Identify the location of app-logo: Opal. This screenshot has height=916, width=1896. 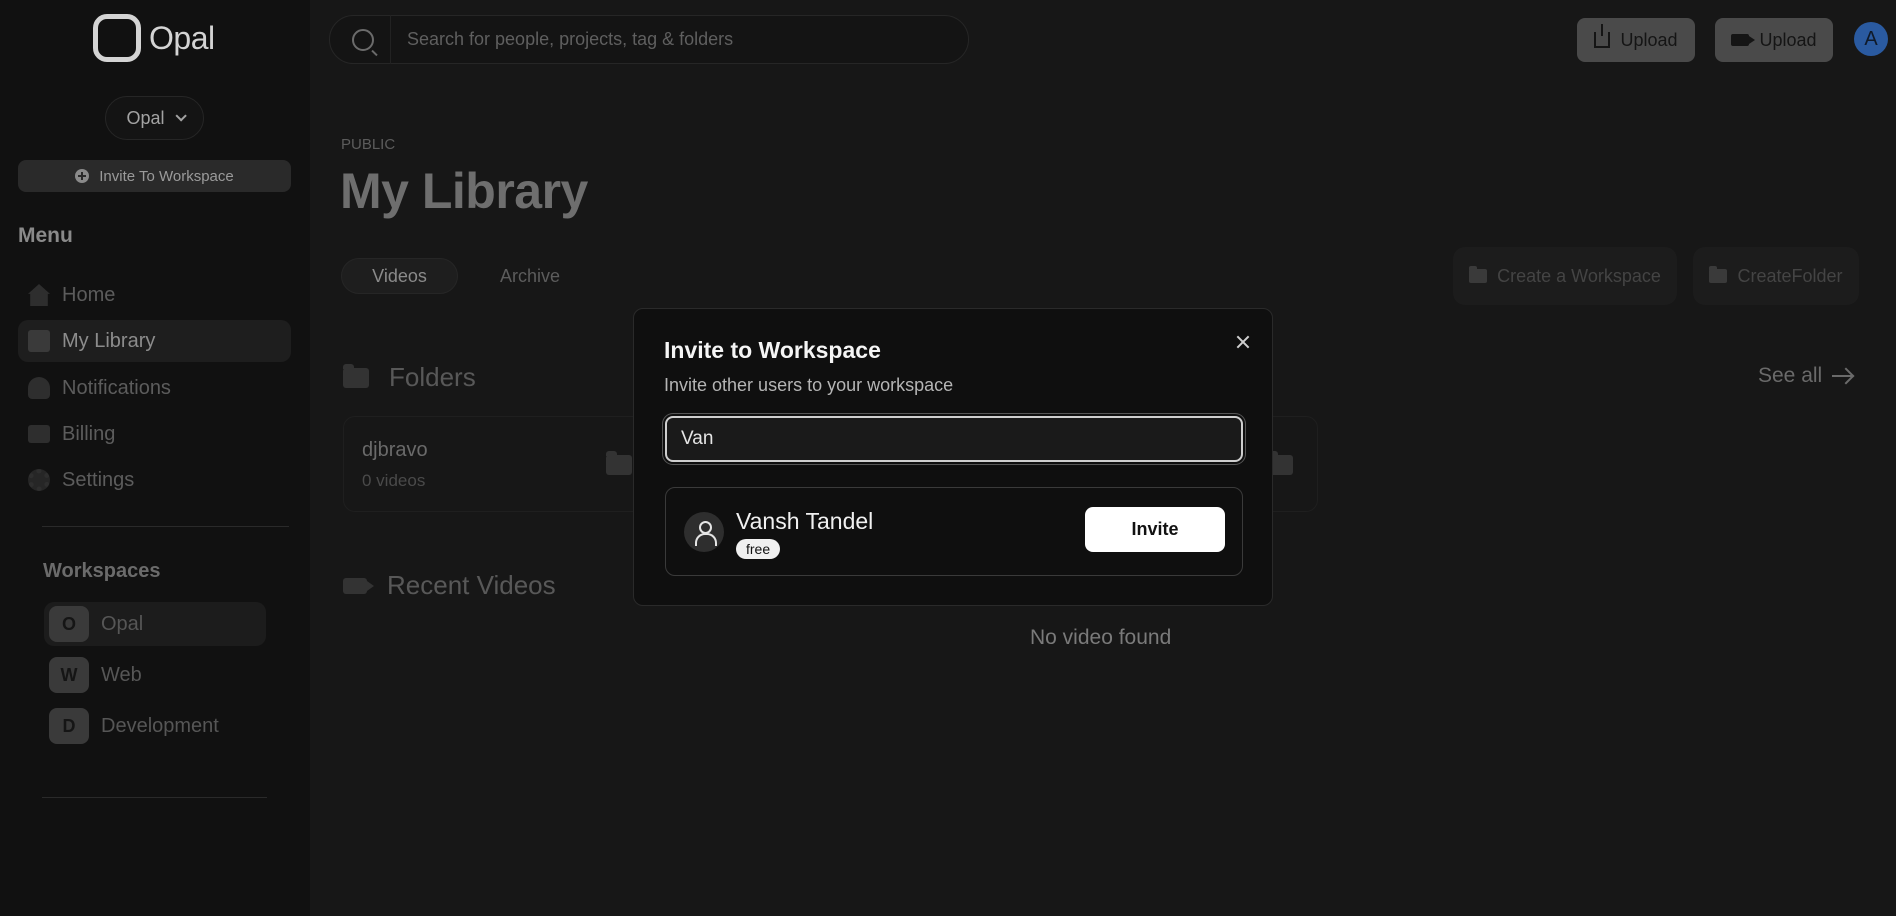
(154, 38).